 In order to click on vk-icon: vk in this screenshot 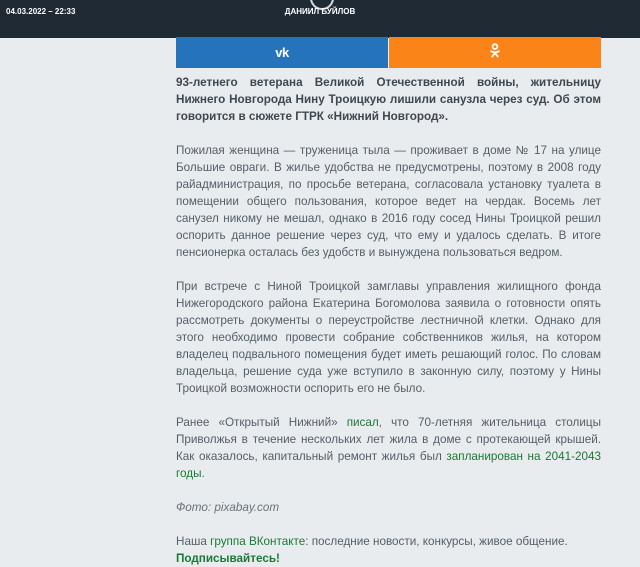, I will do `click(282, 52)`.